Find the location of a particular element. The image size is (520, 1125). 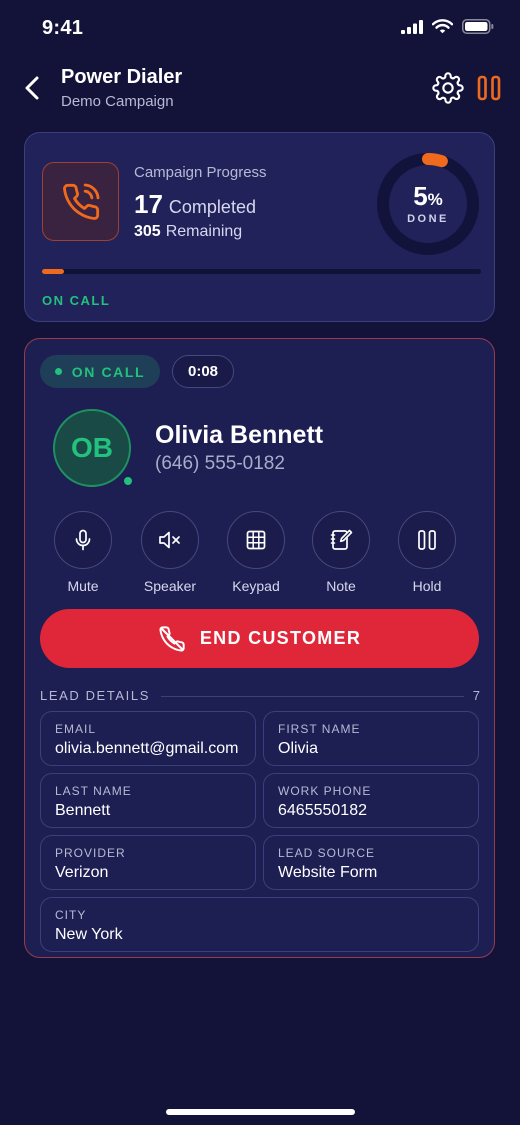

field-value: 6465550182 is located at coordinates (322, 810).